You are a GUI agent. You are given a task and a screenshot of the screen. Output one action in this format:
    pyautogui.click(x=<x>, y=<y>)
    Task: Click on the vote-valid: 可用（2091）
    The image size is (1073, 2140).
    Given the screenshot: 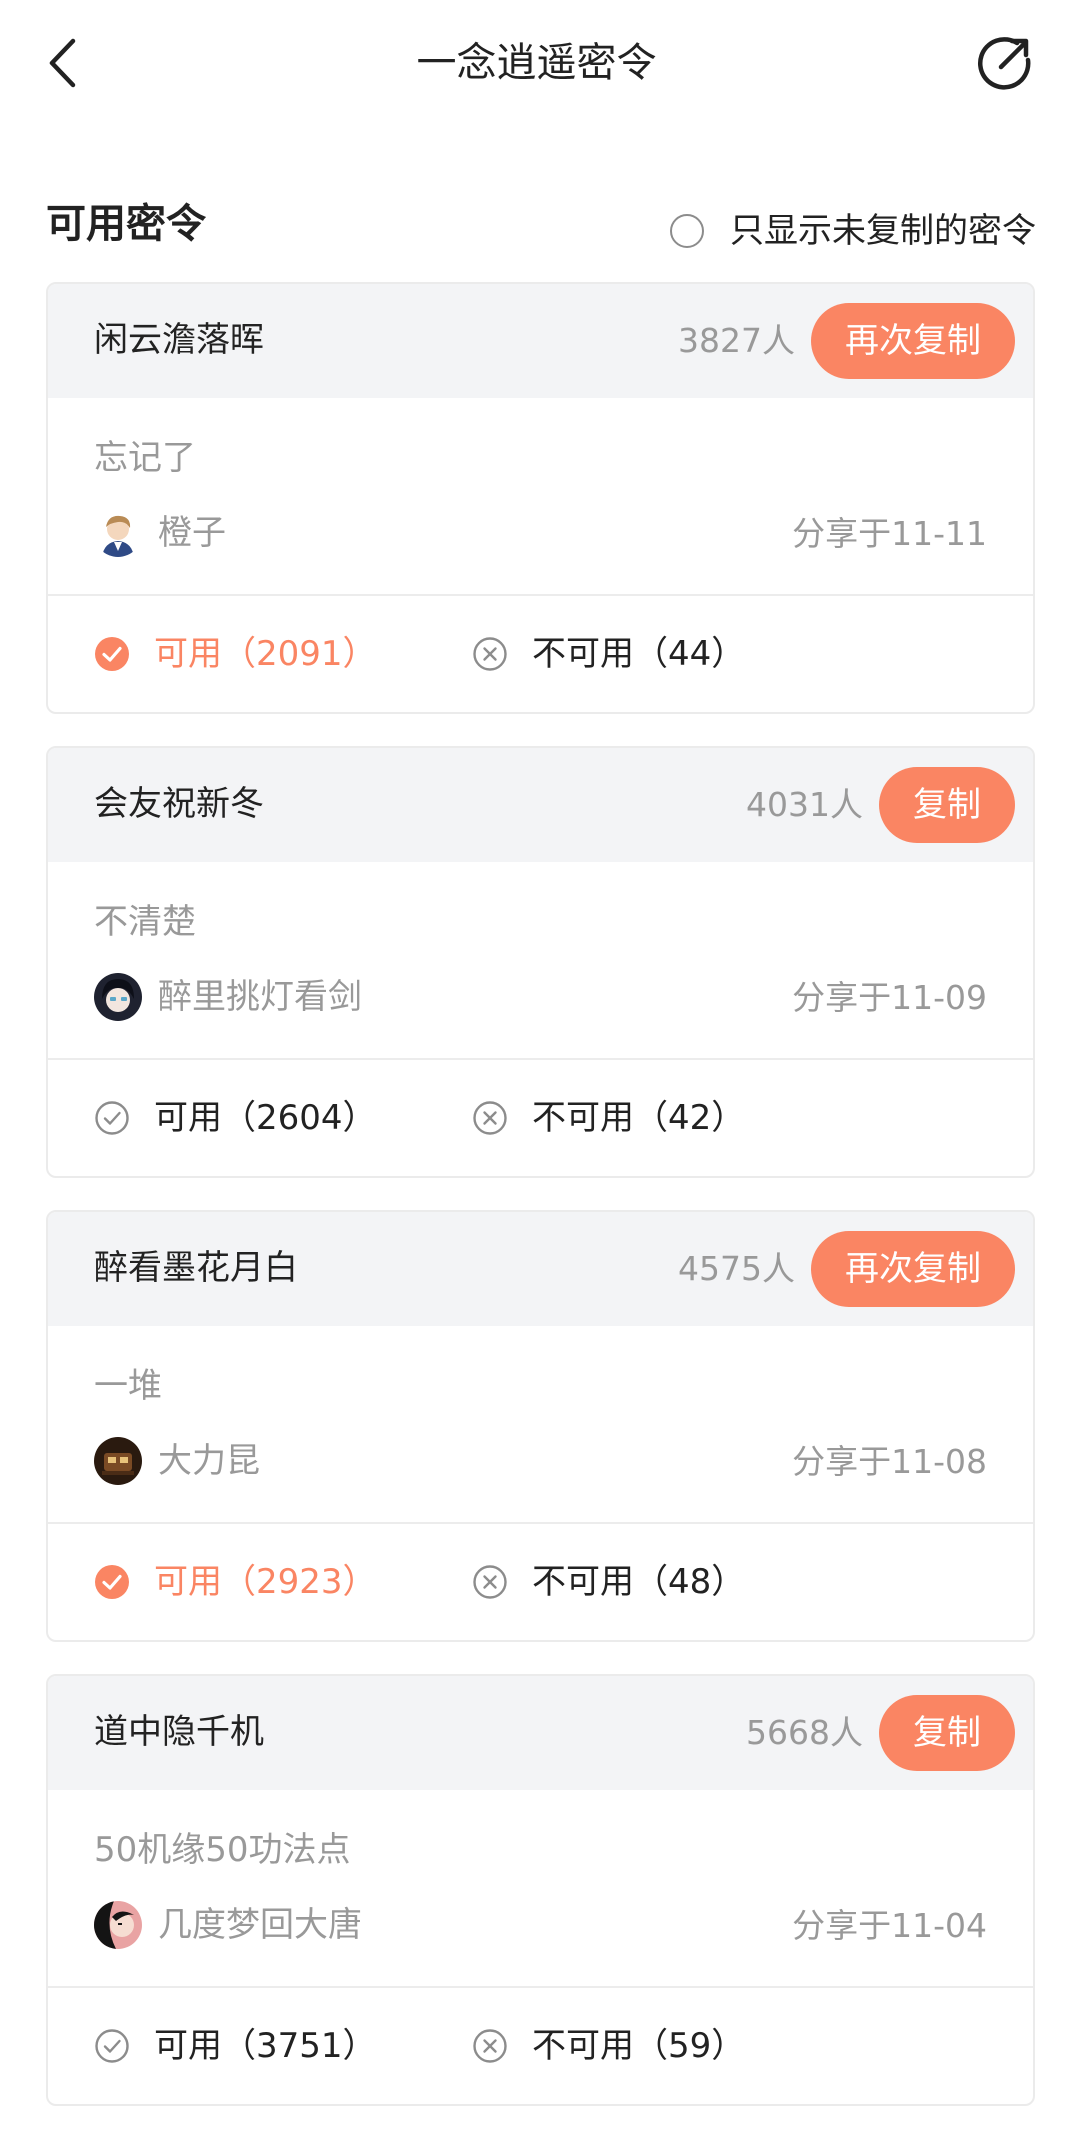 What is the action you would take?
    pyautogui.click(x=235, y=654)
    